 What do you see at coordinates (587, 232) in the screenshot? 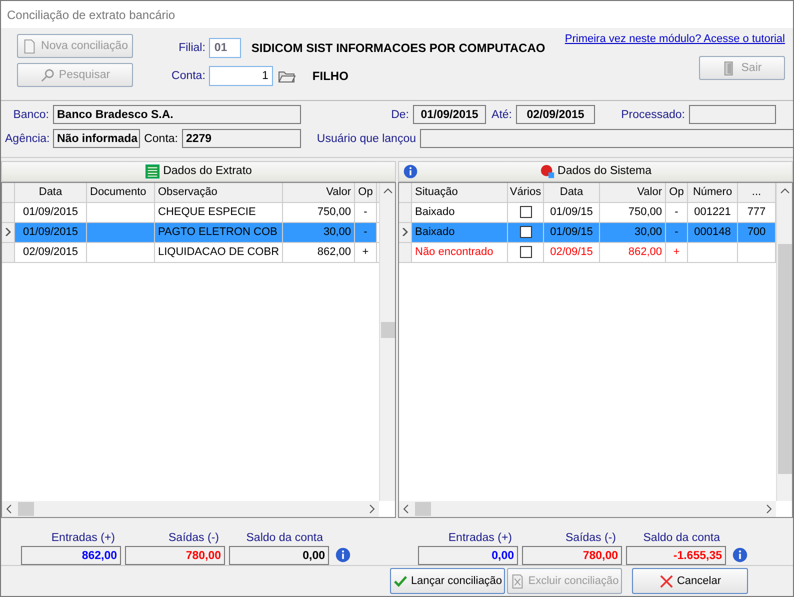
I see `table-row: Baixado 01/09/15 30,00 - 000148 700` at bounding box center [587, 232].